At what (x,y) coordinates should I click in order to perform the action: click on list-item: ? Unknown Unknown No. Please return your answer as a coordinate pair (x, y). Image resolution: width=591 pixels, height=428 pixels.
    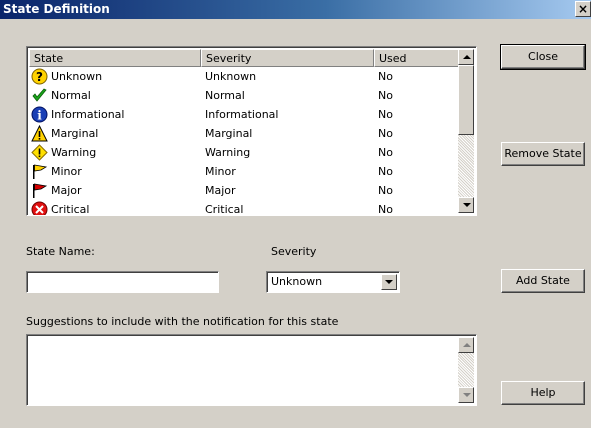
    Looking at the image, I should click on (245, 76).